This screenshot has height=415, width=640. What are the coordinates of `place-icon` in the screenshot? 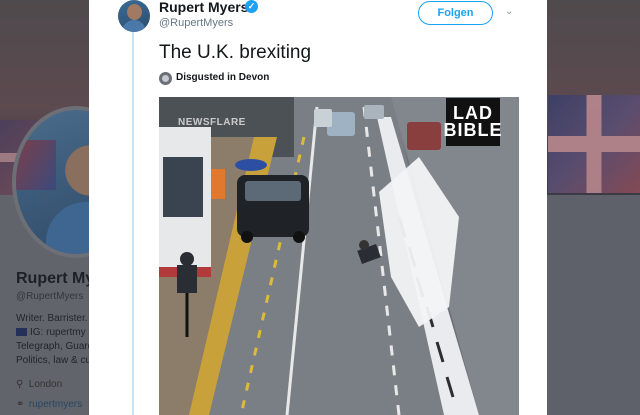 It's located at (165, 78).